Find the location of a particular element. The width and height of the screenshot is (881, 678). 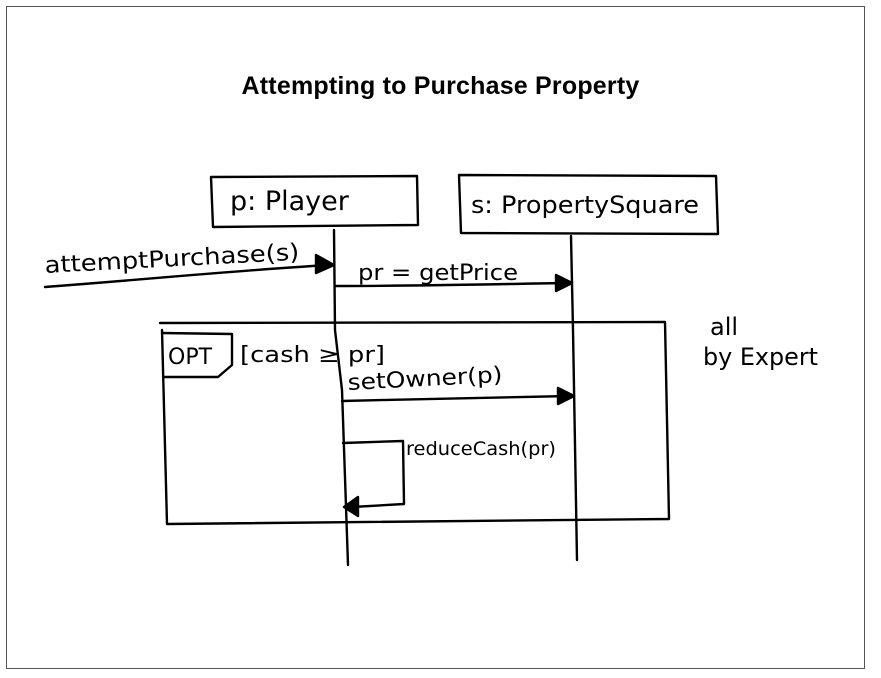

lifeline-label-player: p: Player is located at coordinates (290, 201).